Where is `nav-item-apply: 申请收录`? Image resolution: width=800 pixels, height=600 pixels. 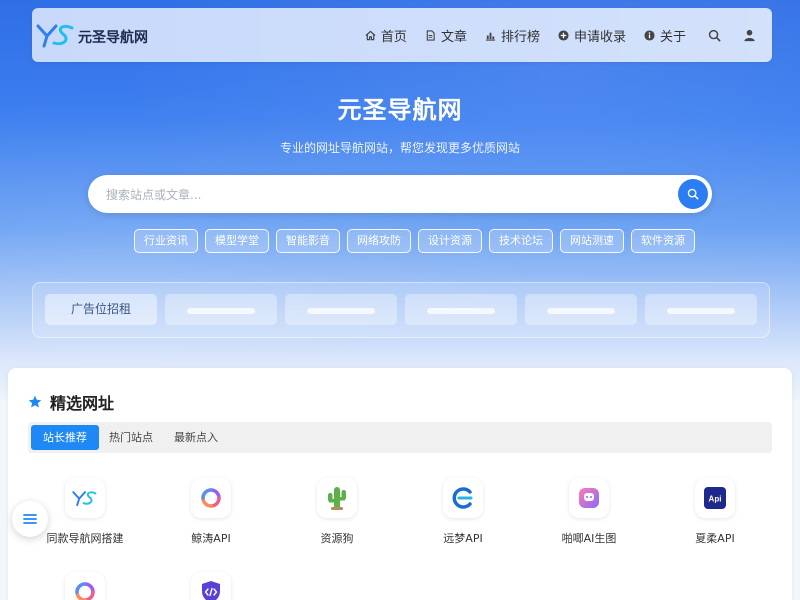 nav-item-apply: 申请收录 is located at coordinates (592, 35).